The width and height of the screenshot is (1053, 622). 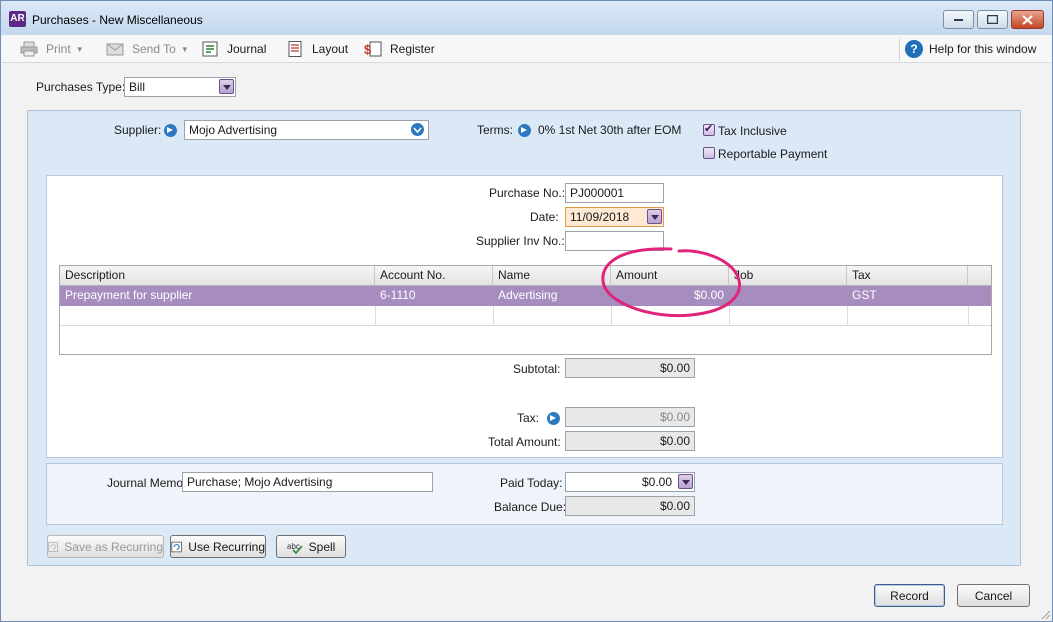 I want to click on close-button, so click(x=1027, y=19).